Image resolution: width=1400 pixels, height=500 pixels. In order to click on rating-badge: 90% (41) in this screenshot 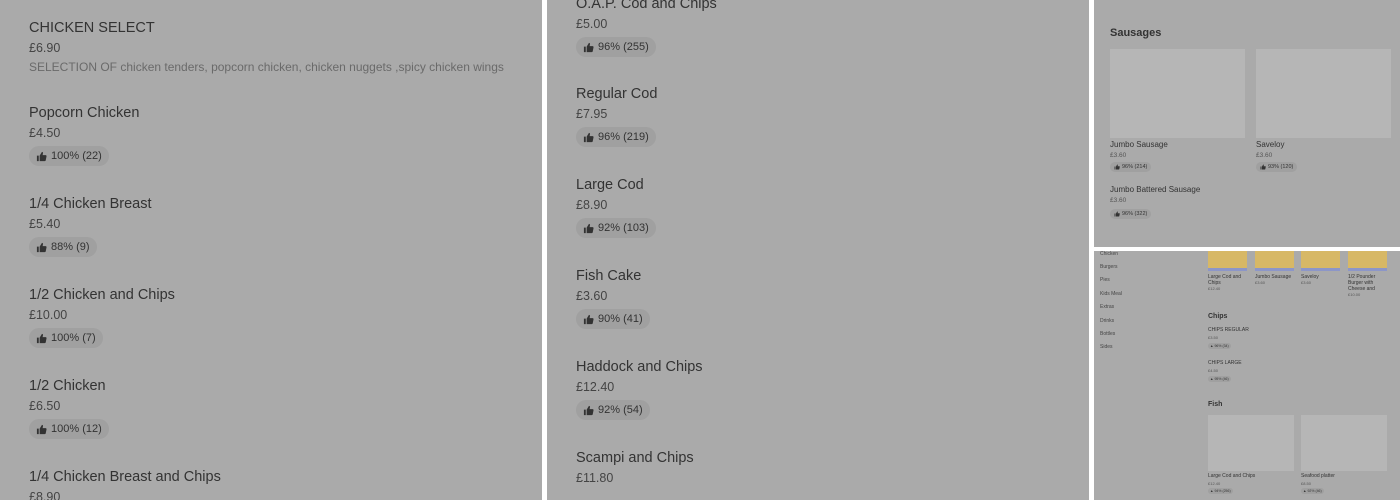, I will do `click(613, 319)`.